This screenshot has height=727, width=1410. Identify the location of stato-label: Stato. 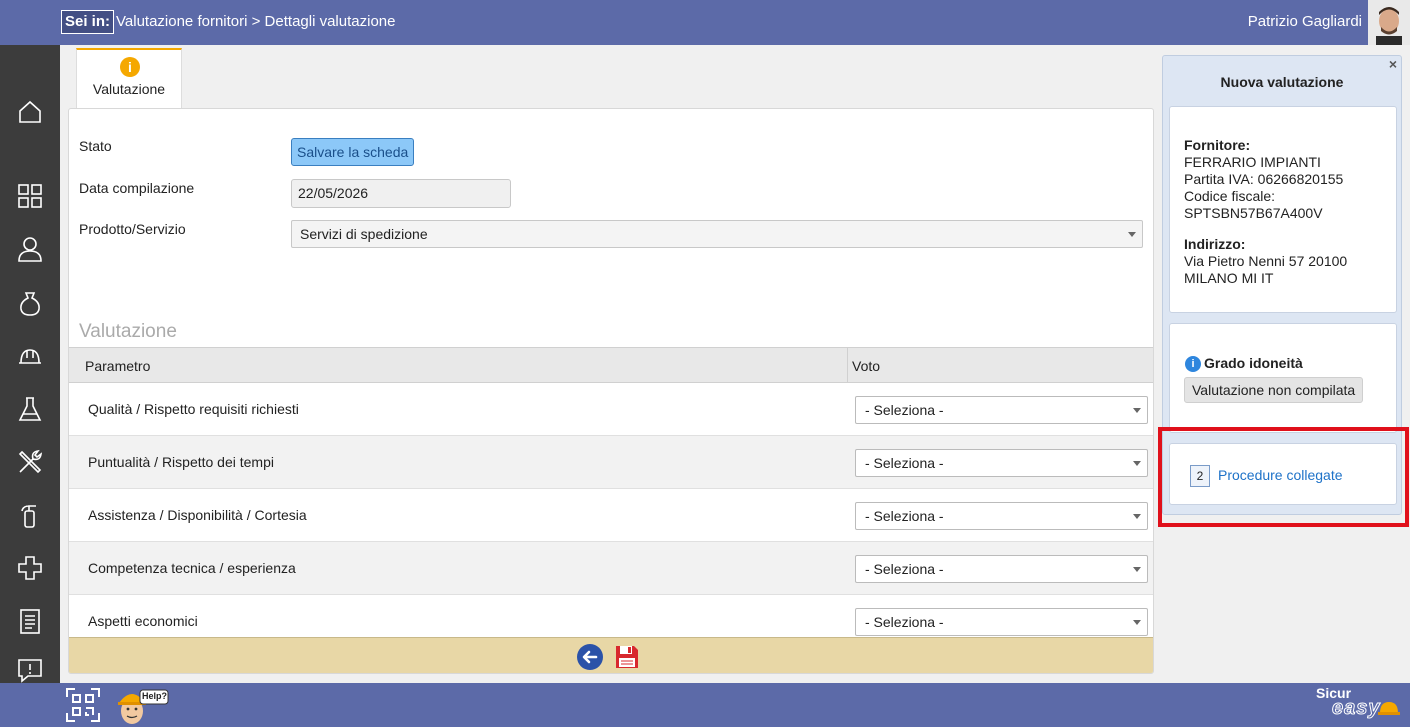
(95, 146).